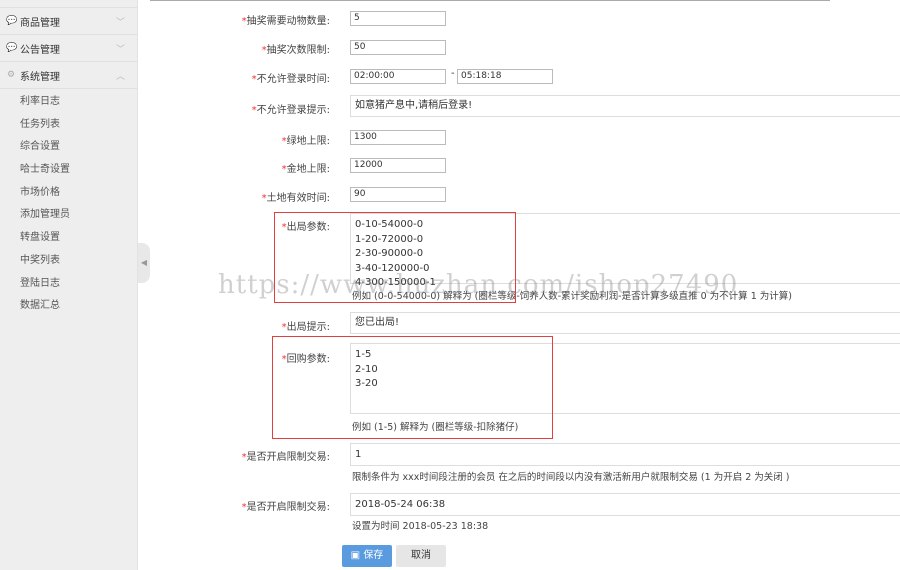 The image size is (900, 570). What do you see at coordinates (398, 47) in the screenshot?
I see `lottery-limit-input: 50` at bounding box center [398, 47].